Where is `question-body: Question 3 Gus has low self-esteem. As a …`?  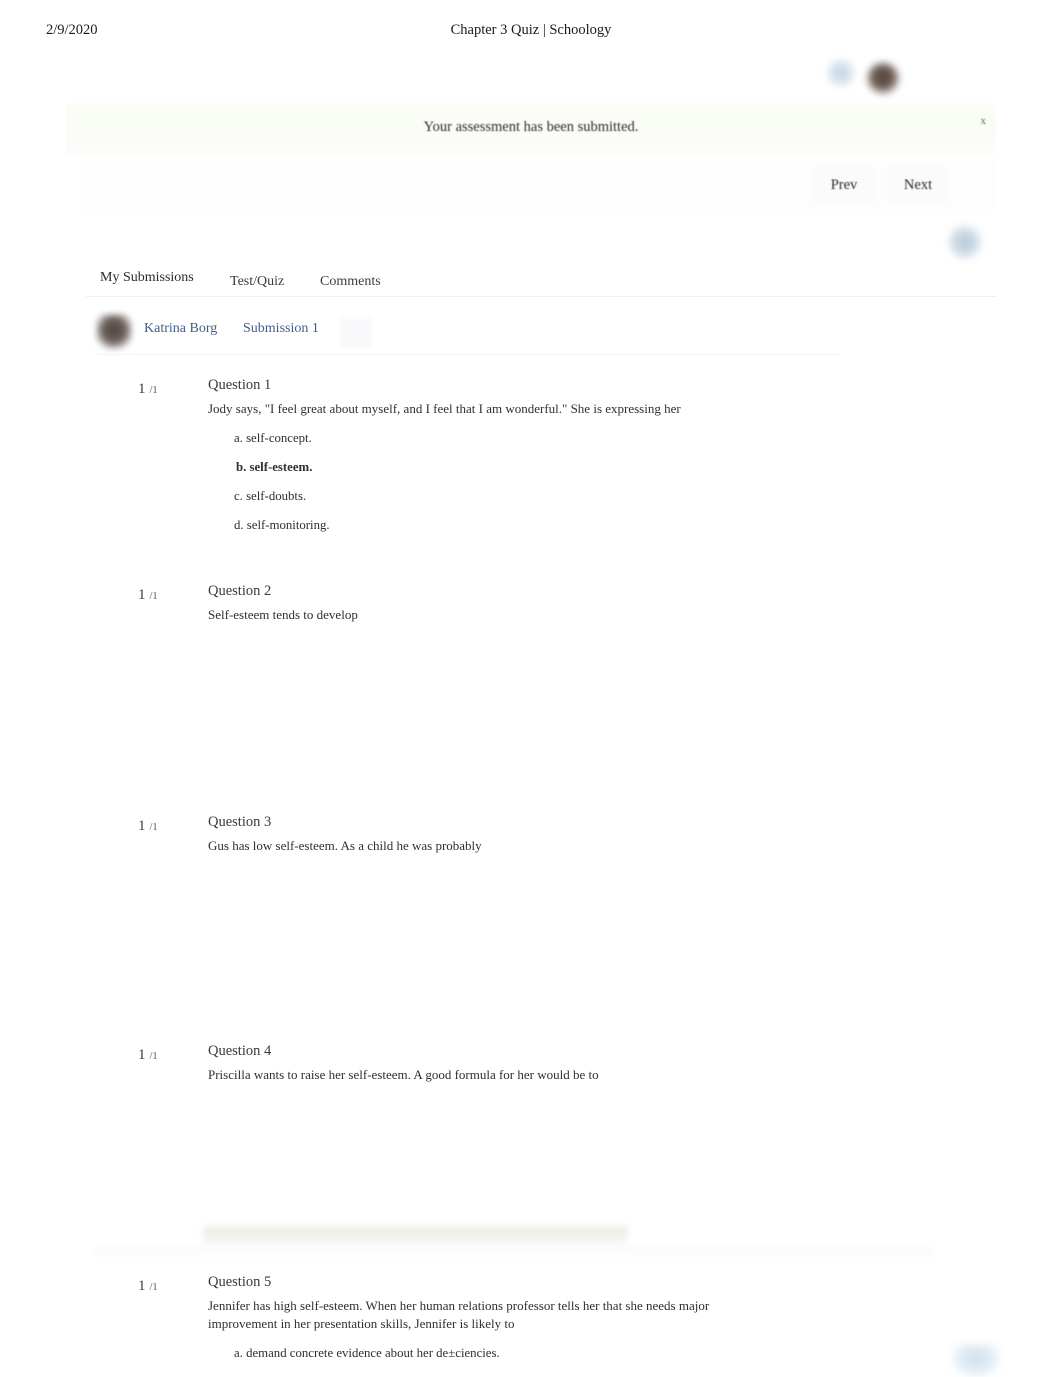 question-body: Question 3 Gus has low self-esteem. As a … is located at coordinates (558, 834).